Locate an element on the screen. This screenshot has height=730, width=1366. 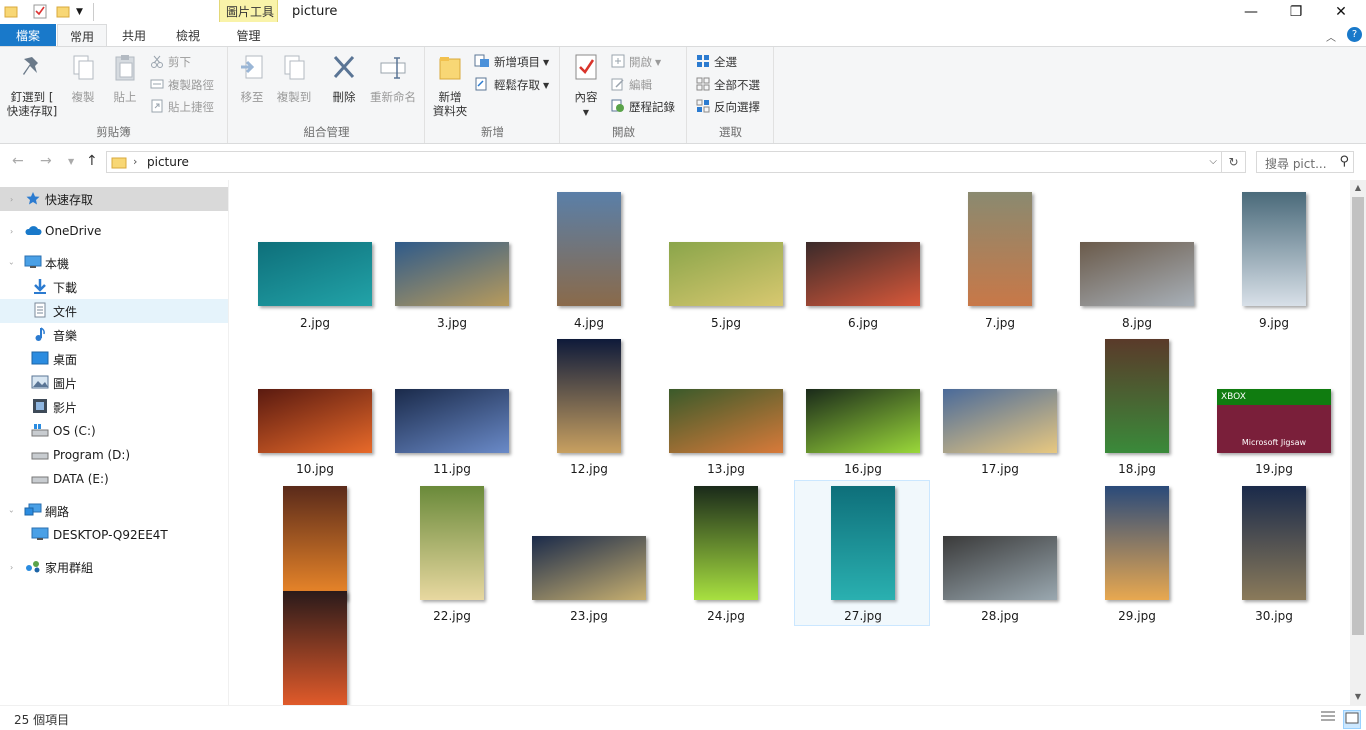
copy-to-button: 複製到 is located at coordinates (294, 78).